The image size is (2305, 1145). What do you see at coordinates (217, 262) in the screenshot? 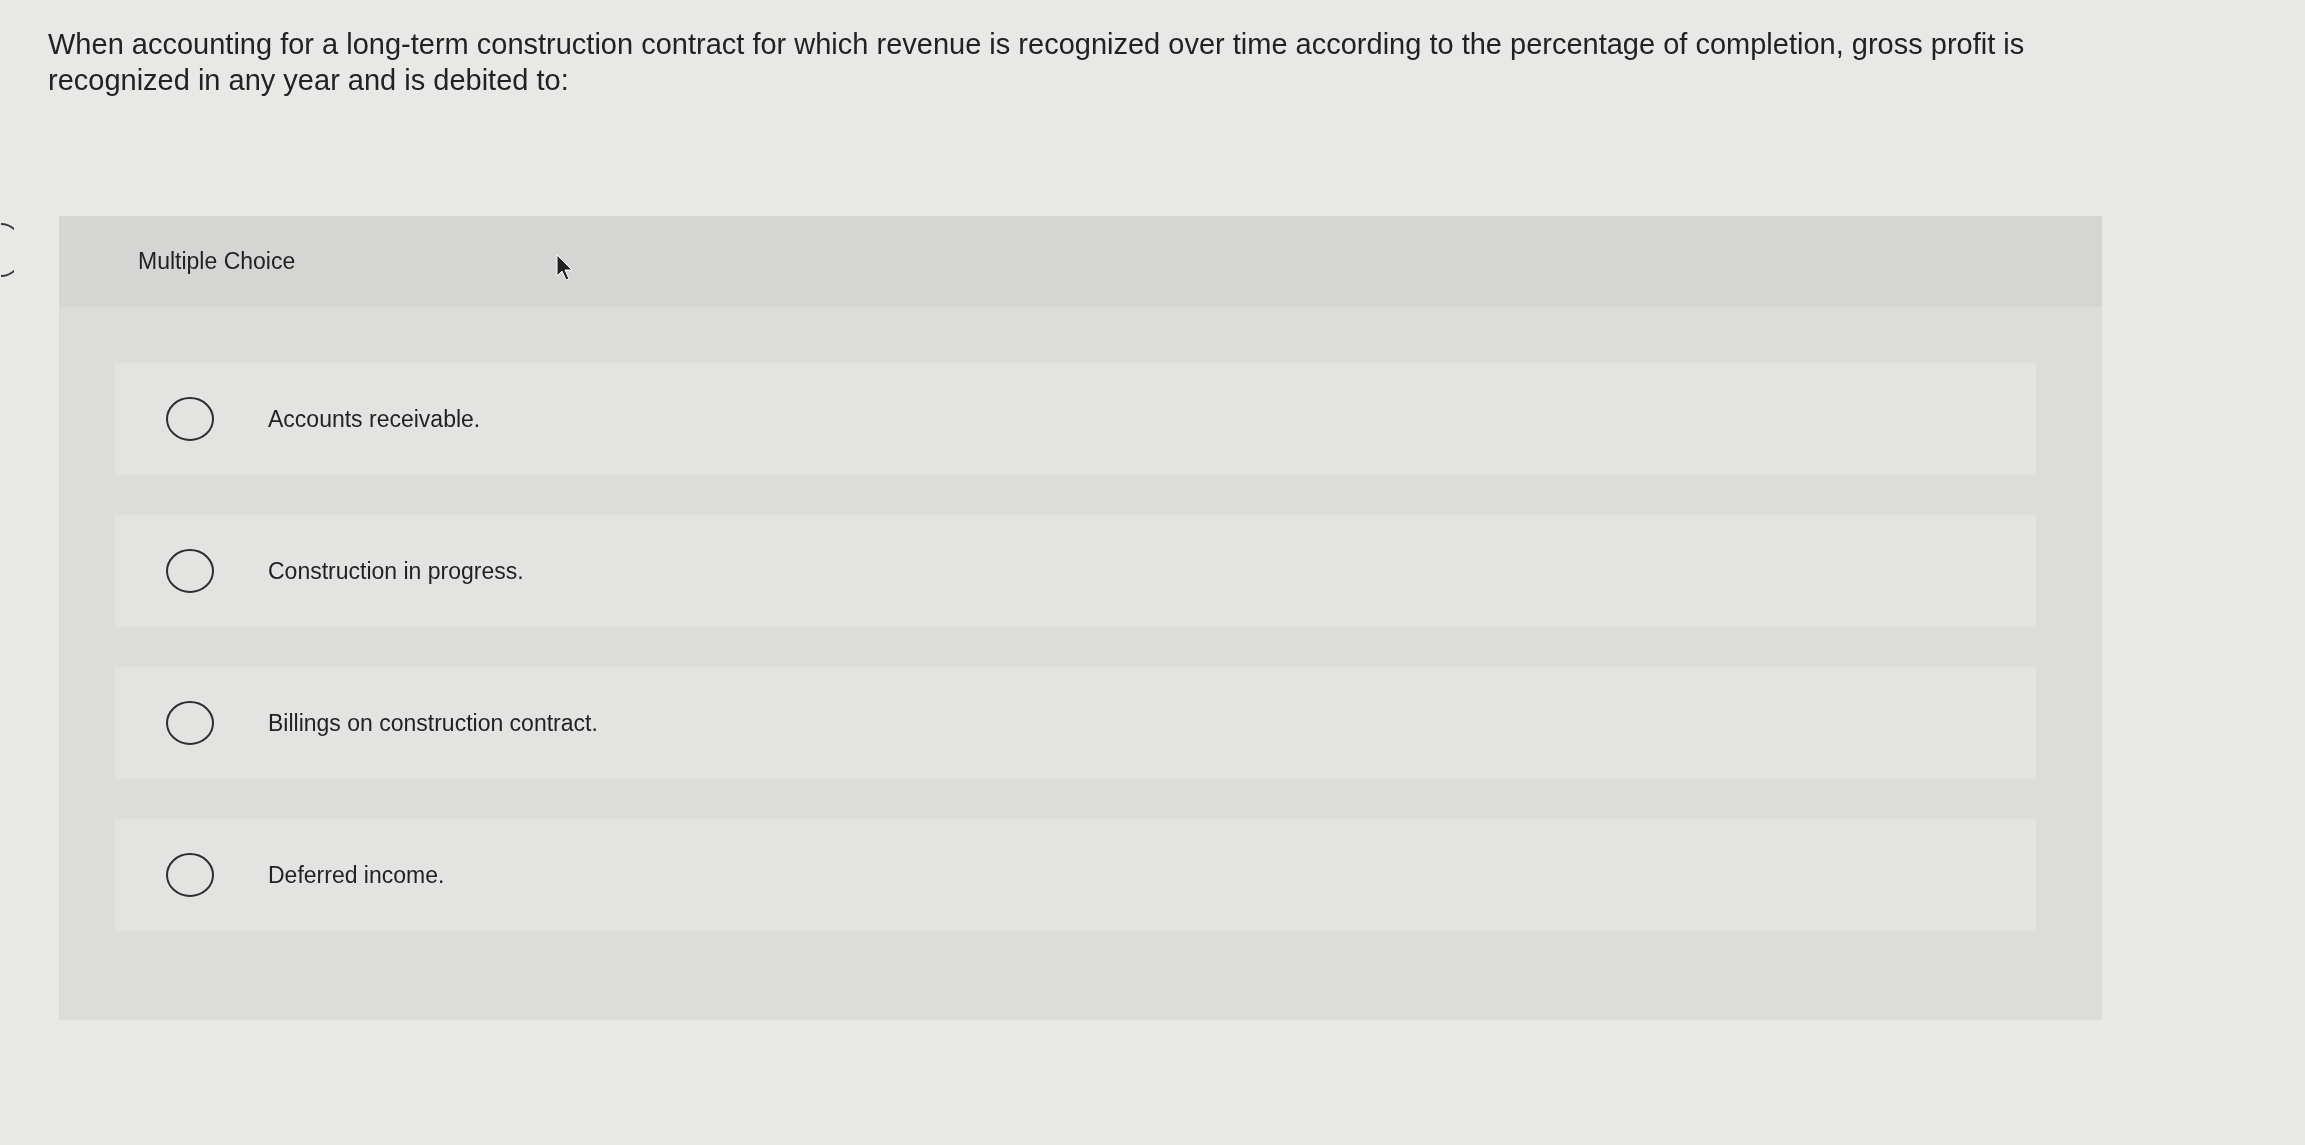
I see `panel-heading: Multiple Choice` at bounding box center [217, 262].